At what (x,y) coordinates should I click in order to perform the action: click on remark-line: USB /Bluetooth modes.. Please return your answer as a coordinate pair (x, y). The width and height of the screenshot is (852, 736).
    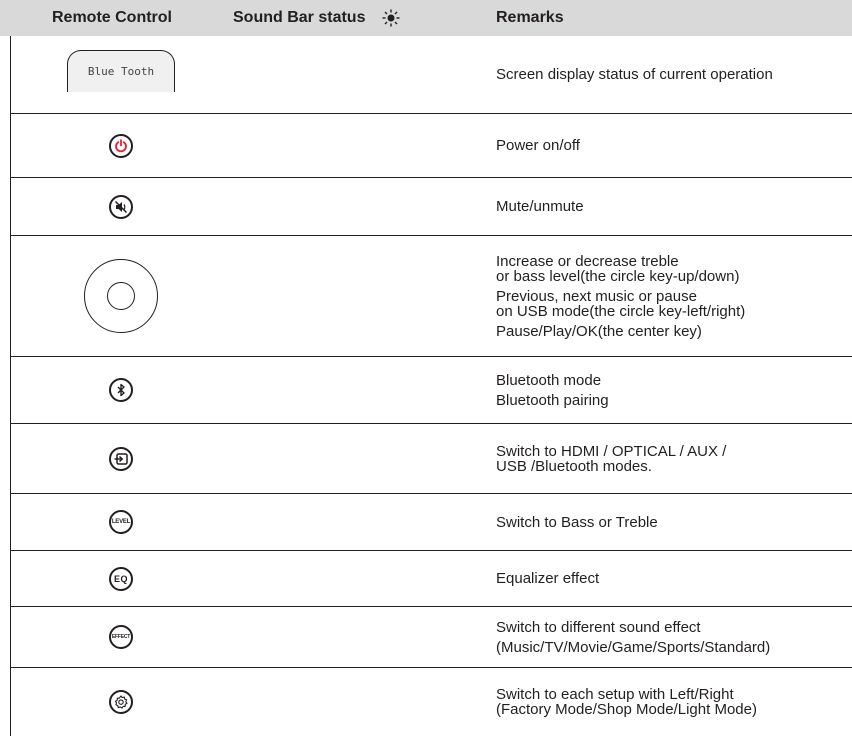
    Looking at the image, I should click on (574, 466).